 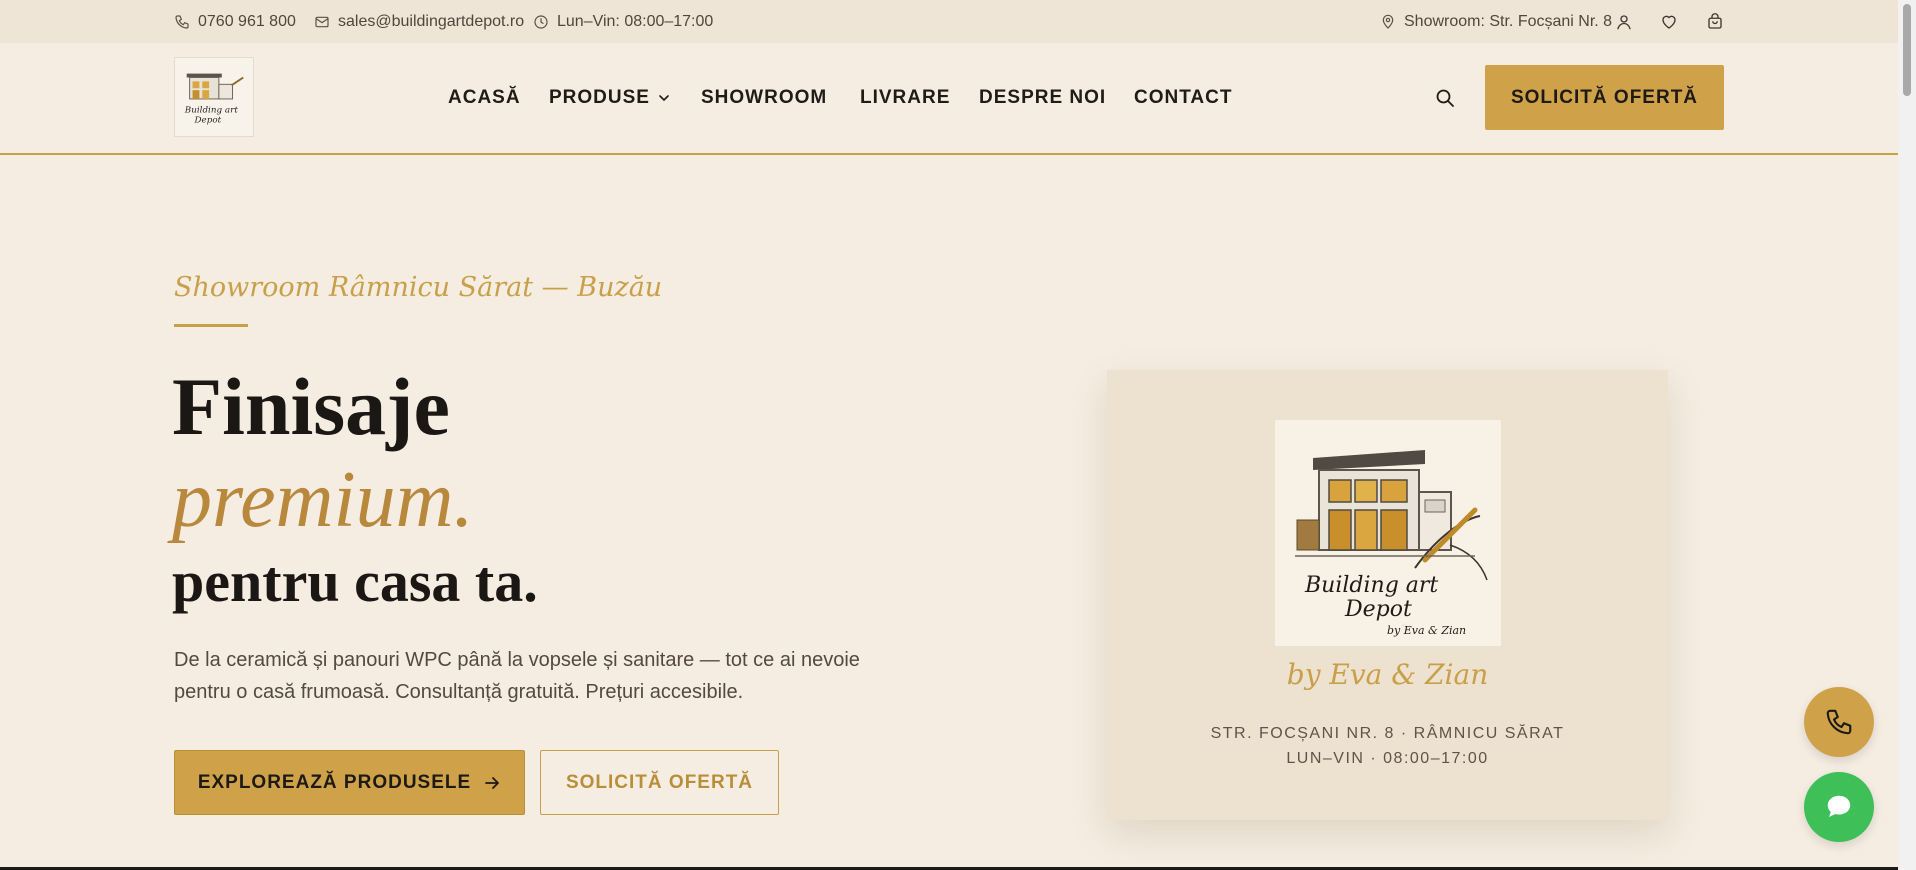 I want to click on nav-produse-label: PRODUSE, so click(x=599, y=97).